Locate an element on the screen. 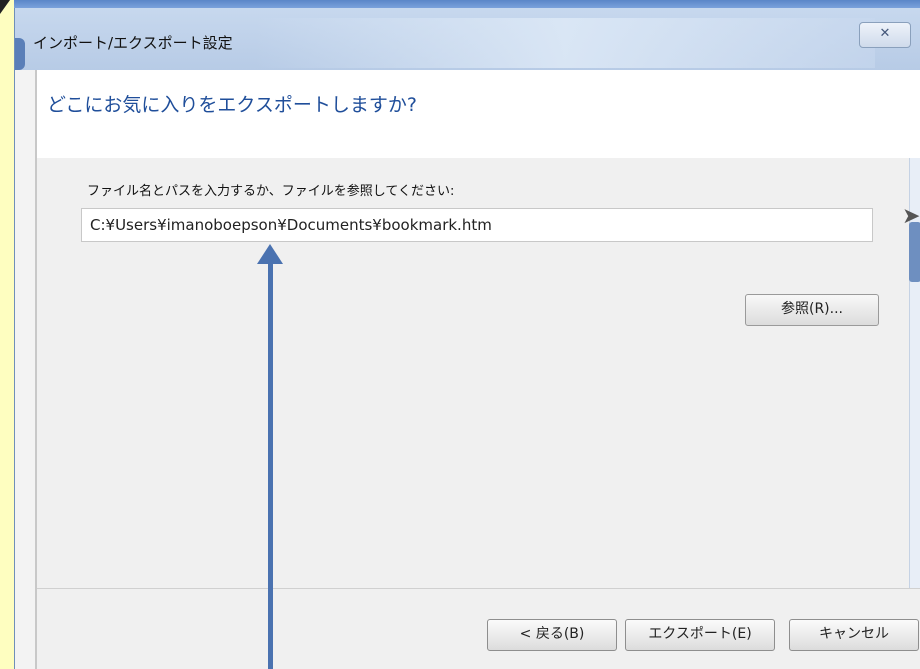 This screenshot has width=920, height=669. mouse-cursor-icon is located at coordinates (5, 7).